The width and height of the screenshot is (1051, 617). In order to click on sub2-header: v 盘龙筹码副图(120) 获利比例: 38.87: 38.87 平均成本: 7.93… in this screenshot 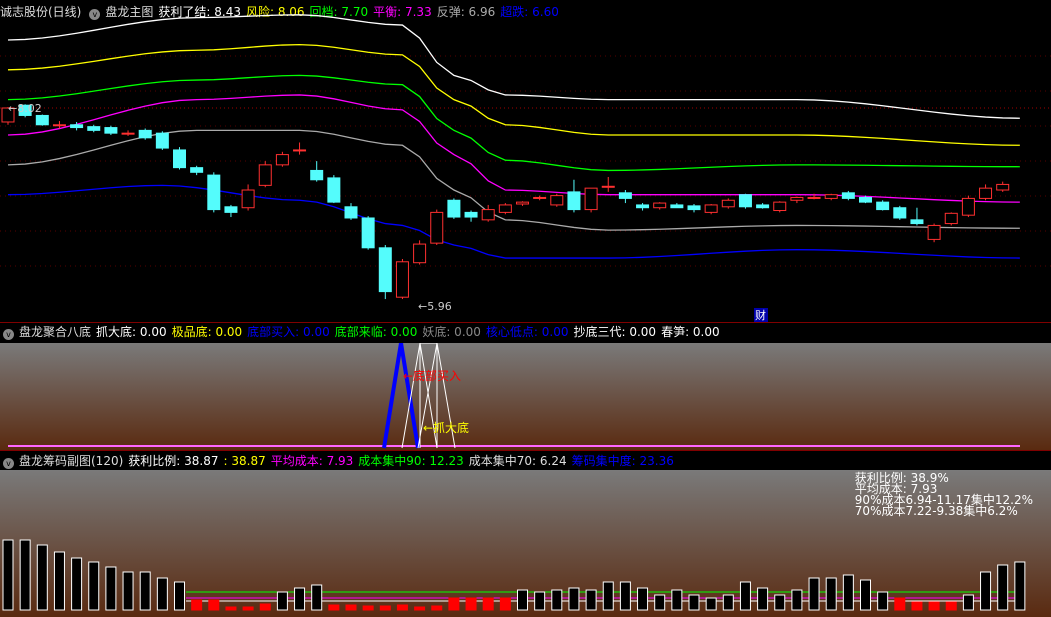, I will do `click(342, 461)`.